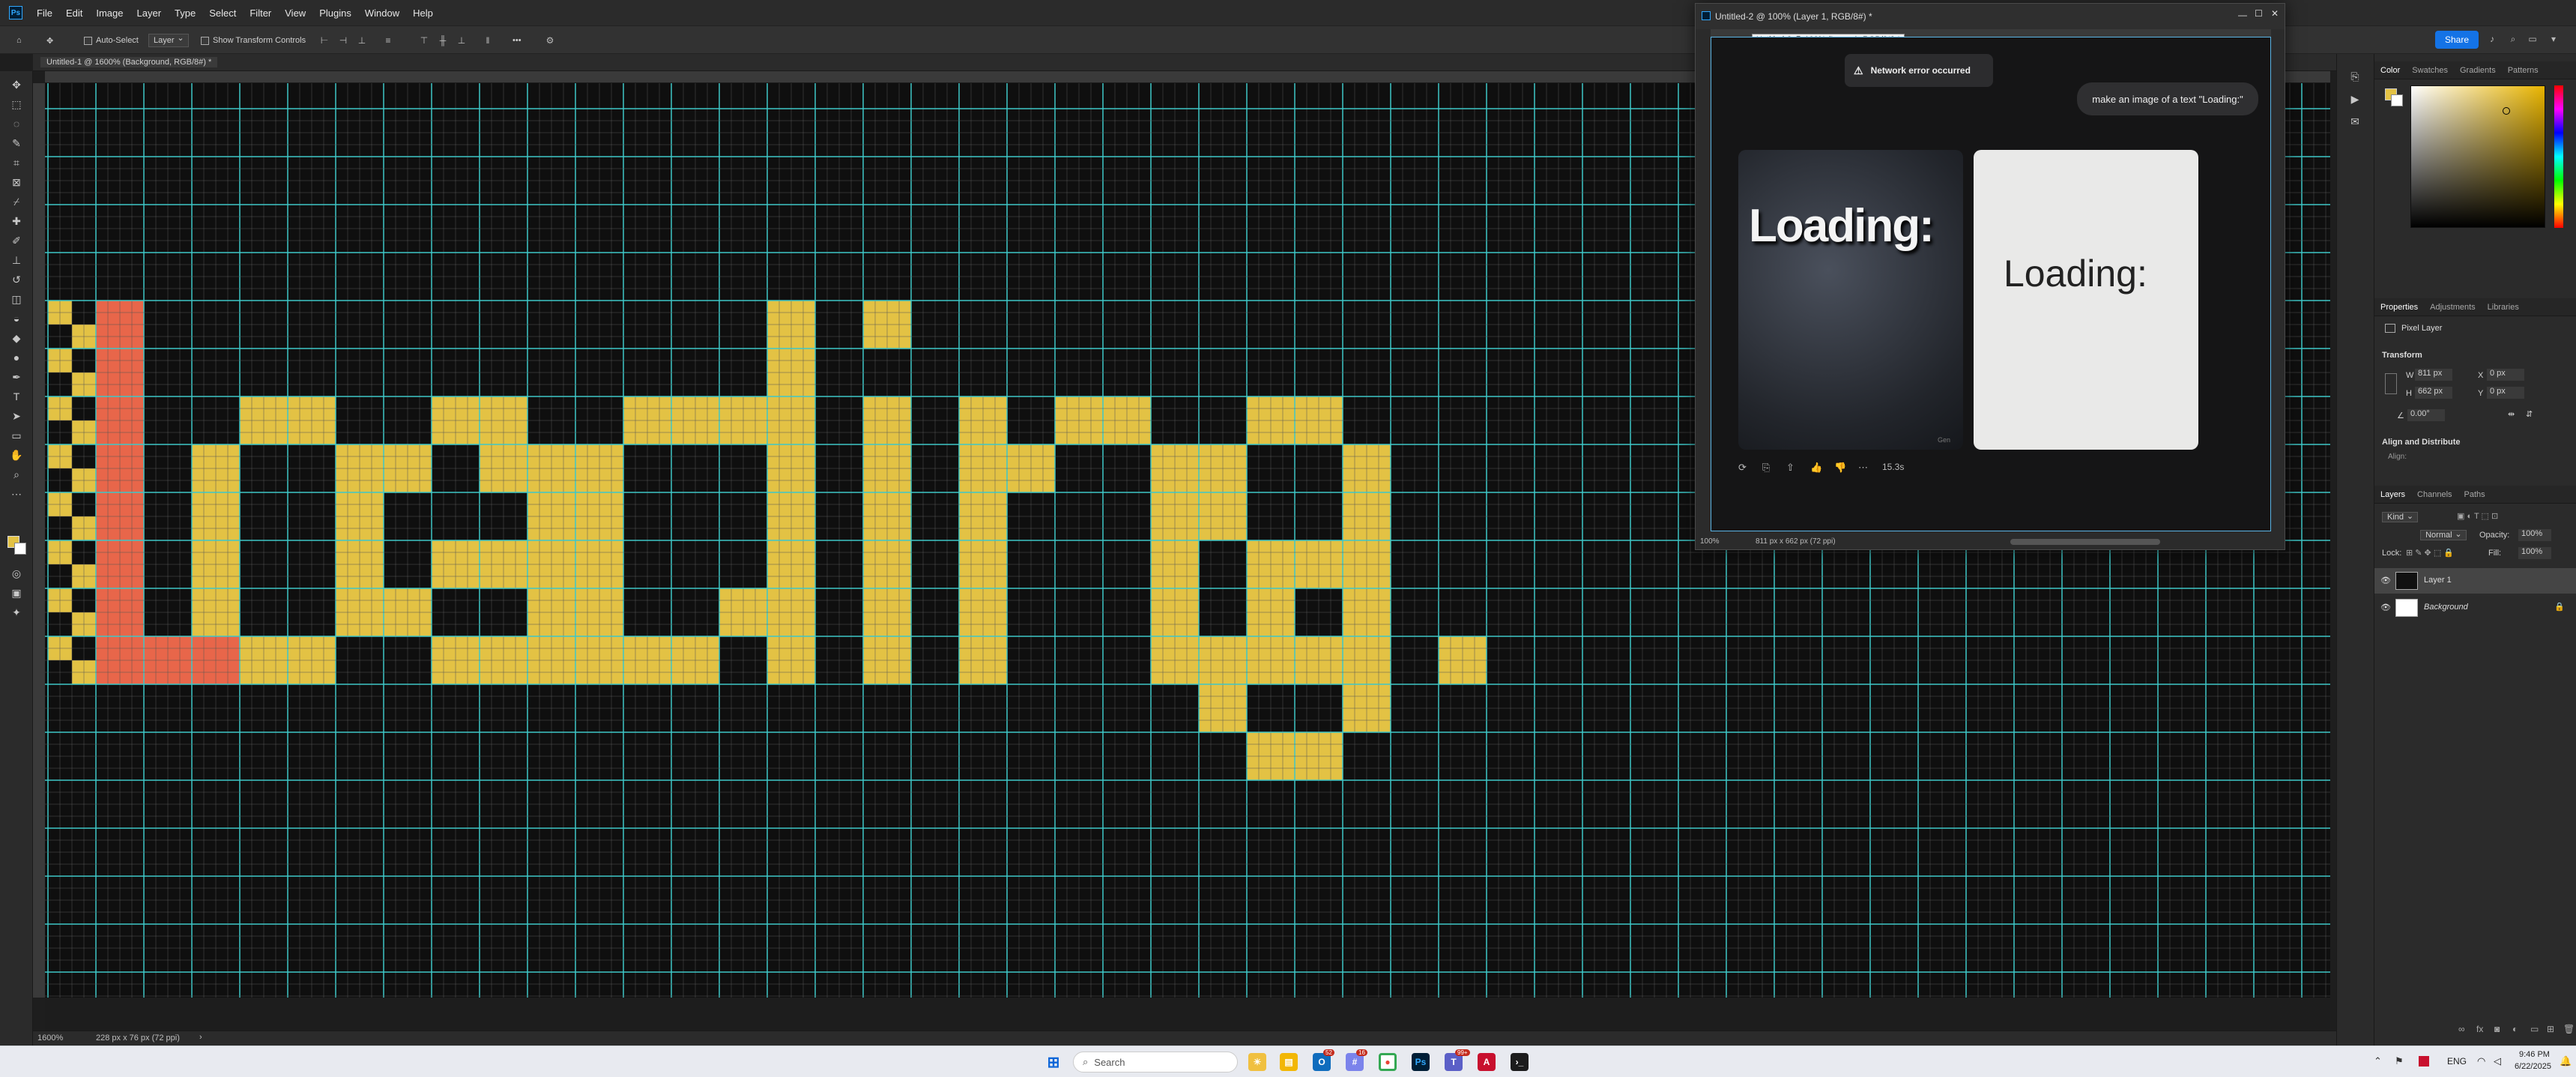  What do you see at coordinates (2461, 1029) in the screenshot?
I see `link-layers-icon: ∞` at bounding box center [2461, 1029].